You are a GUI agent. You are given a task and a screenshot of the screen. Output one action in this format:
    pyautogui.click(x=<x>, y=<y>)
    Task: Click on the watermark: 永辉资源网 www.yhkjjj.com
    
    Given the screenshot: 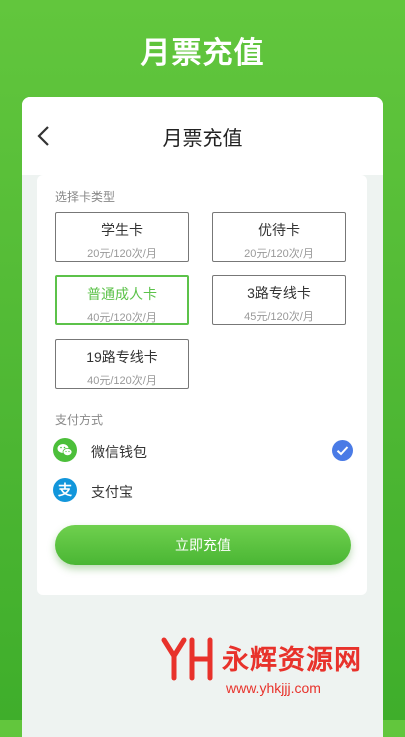 What is the action you would take?
    pyautogui.click(x=282, y=675)
    